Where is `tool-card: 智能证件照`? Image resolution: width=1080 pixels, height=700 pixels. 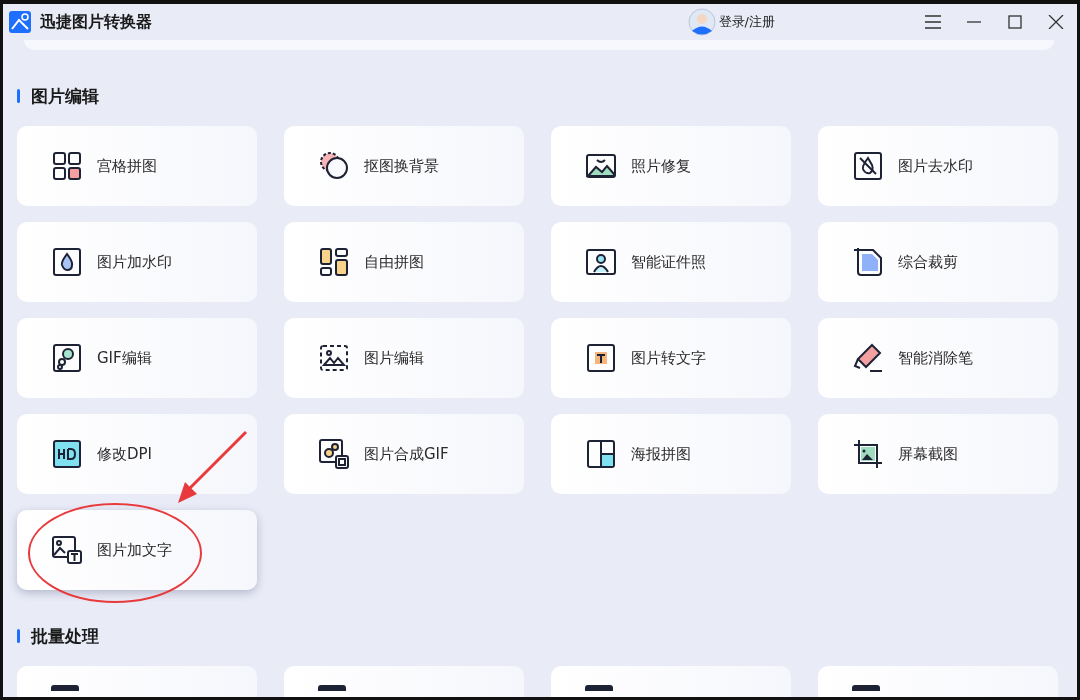
tool-card: 智能证件照 is located at coordinates (671, 262).